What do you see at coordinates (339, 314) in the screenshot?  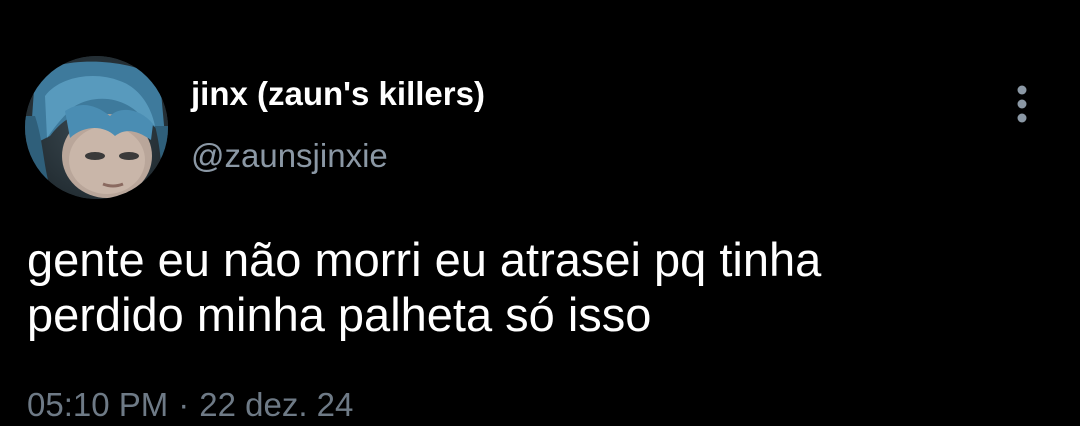 I see `tweet-text-line: perdido minha palheta só isso` at bounding box center [339, 314].